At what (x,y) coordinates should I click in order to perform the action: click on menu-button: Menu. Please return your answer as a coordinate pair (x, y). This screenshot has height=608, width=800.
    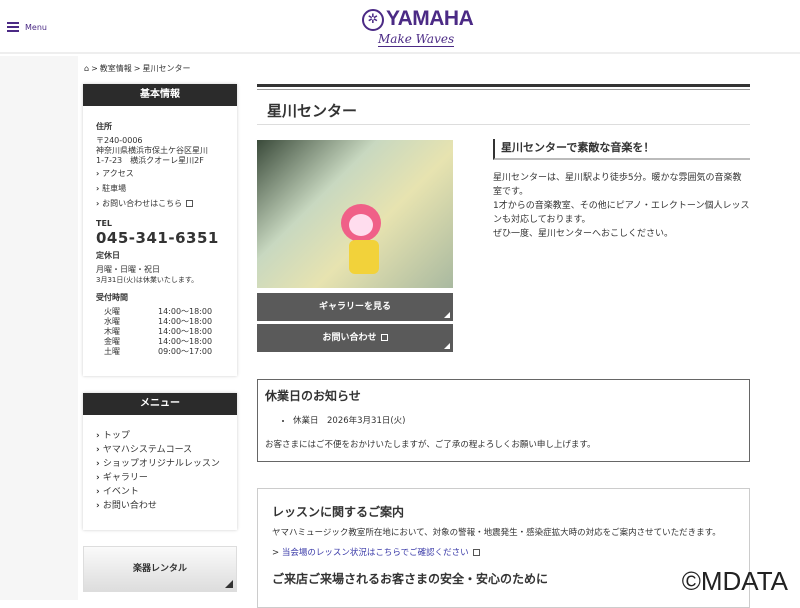
    Looking at the image, I should click on (27, 27).